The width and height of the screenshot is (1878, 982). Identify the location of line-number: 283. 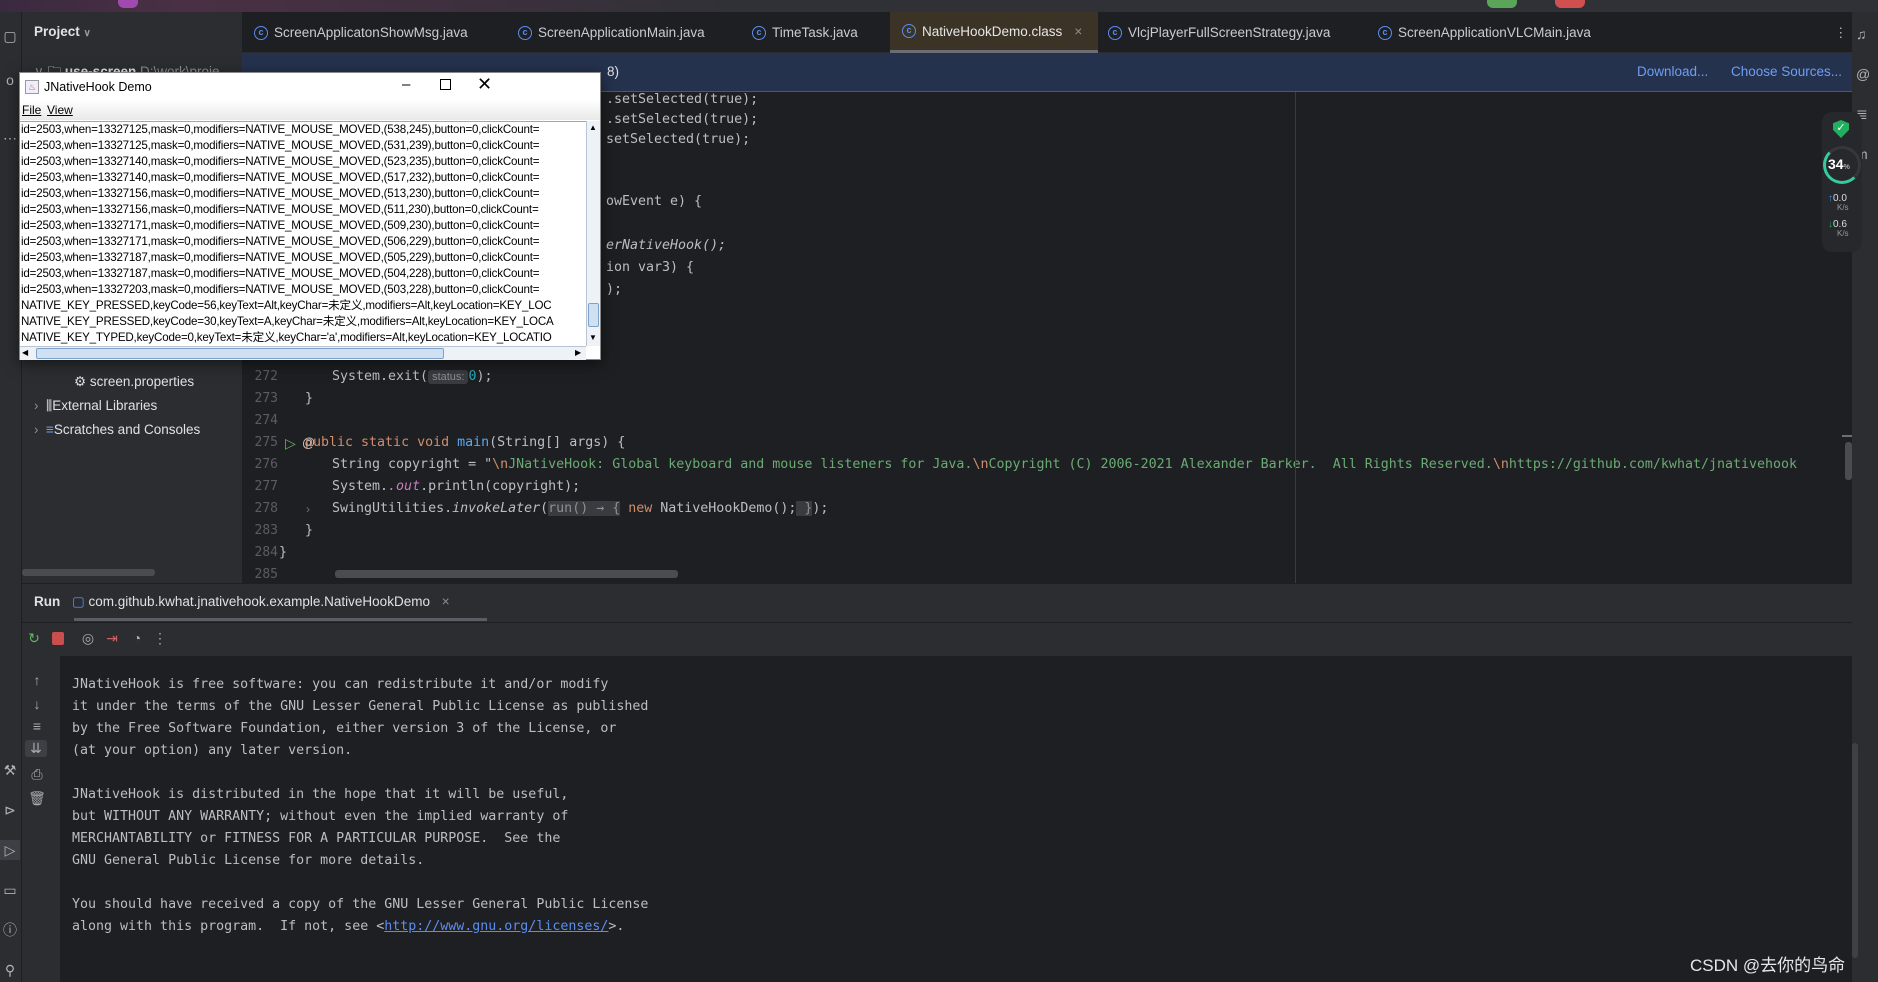
(266, 530).